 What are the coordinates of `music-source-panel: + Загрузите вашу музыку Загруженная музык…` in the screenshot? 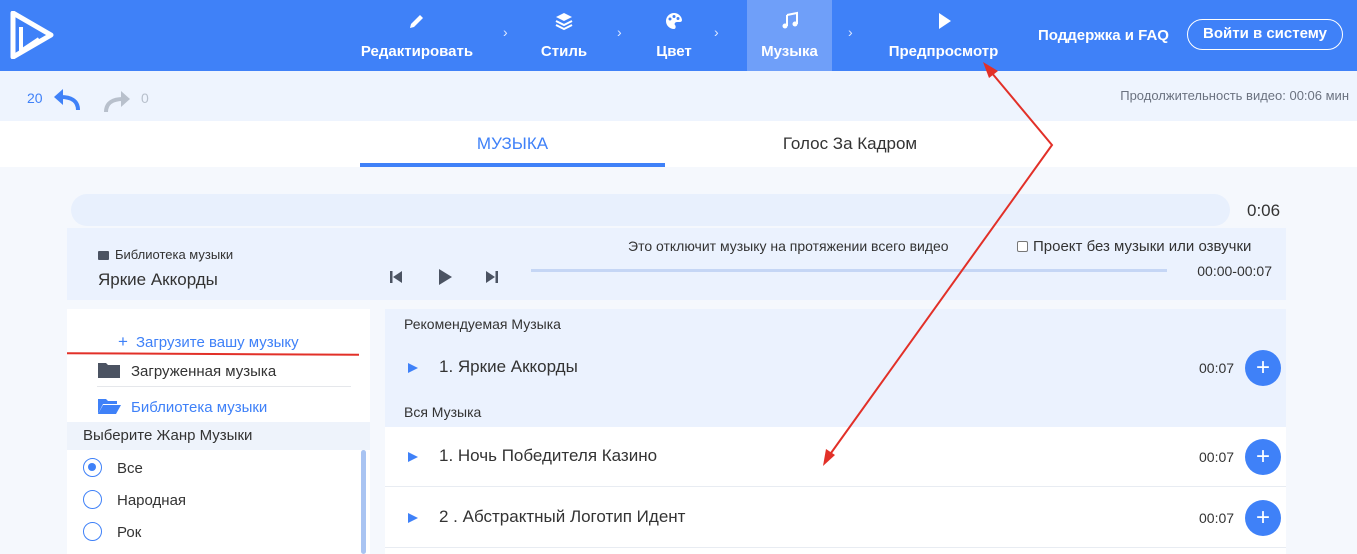 It's located at (218, 431).